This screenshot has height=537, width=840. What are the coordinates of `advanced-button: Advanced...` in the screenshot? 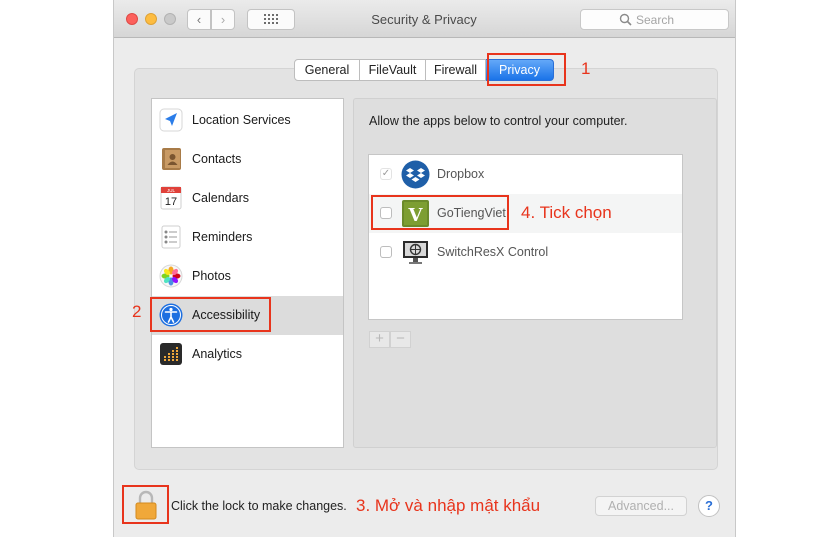 It's located at (641, 506).